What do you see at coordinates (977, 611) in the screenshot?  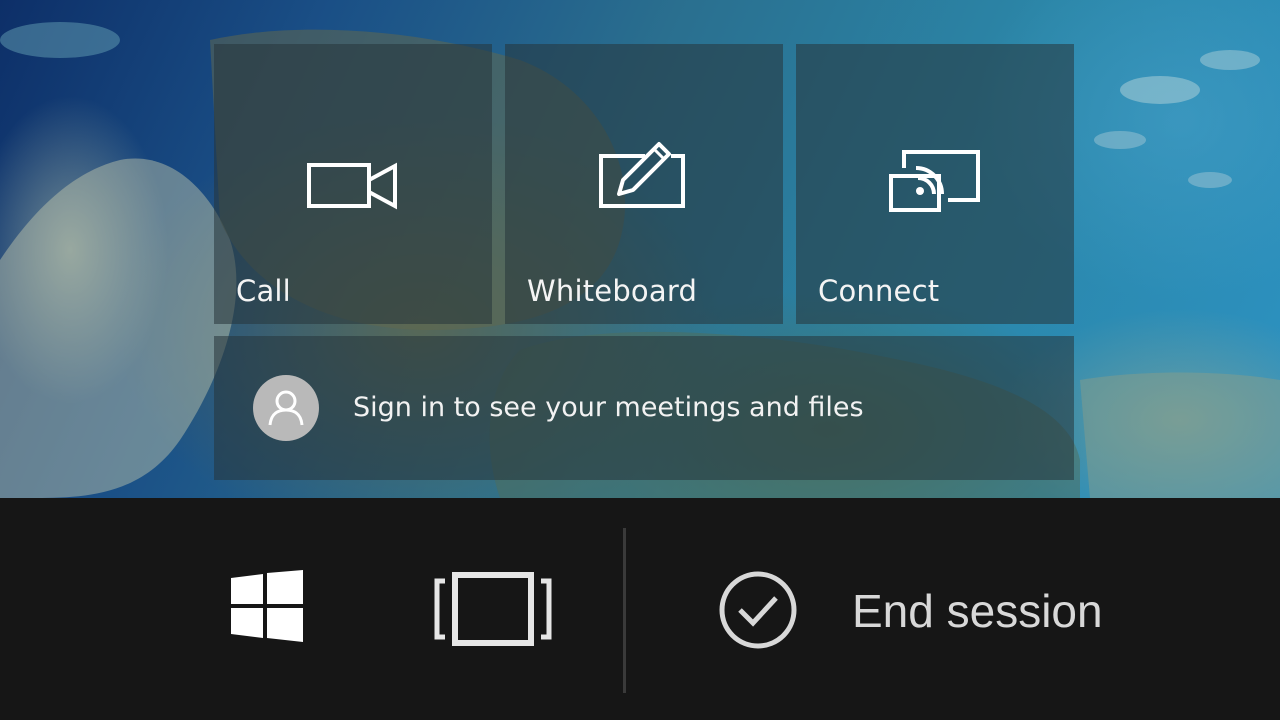 I see `end-session-label: End session` at bounding box center [977, 611].